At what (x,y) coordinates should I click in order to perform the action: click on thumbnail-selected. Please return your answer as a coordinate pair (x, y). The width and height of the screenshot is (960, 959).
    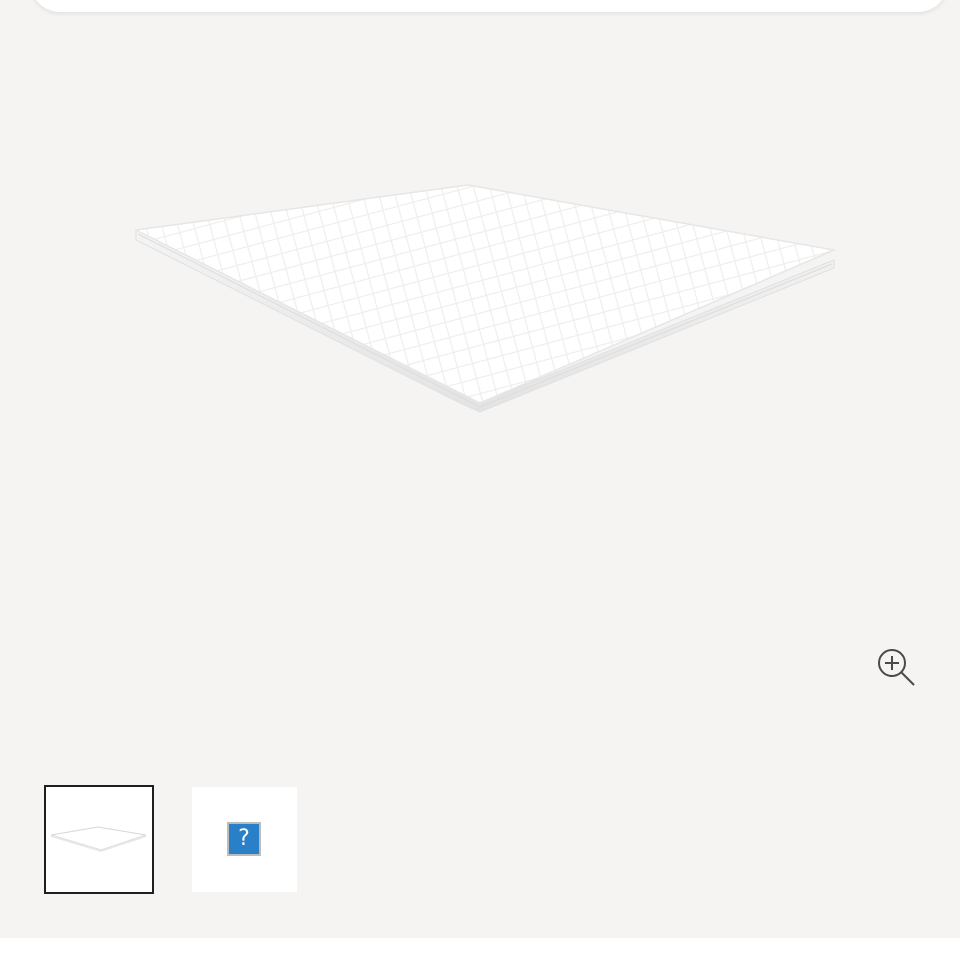
    Looking at the image, I should click on (99, 839).